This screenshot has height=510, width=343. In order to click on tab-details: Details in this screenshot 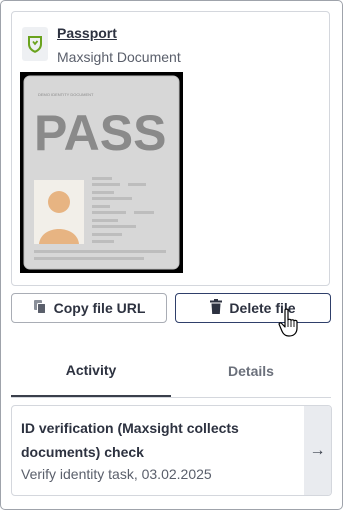, I will do `click(251, 370)`.